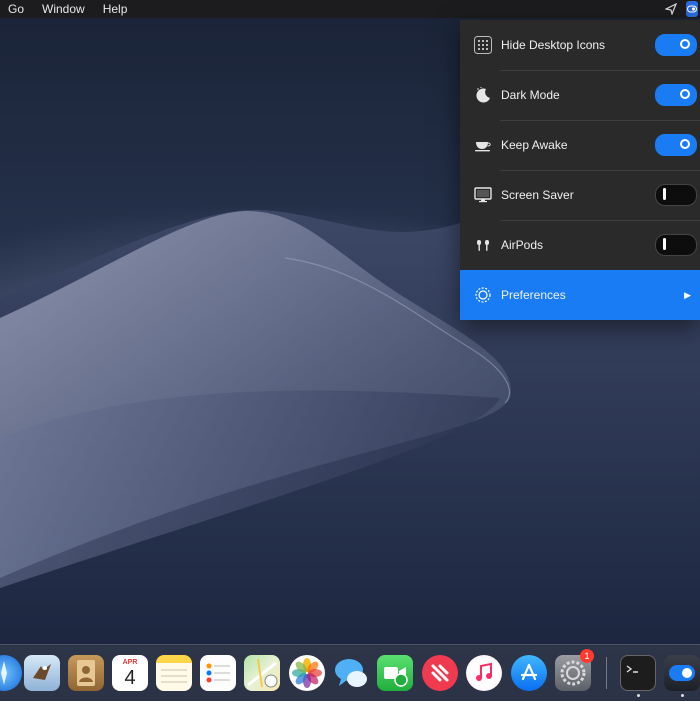 This screenshot has width=700, height=701. I want to click on row-dark-mode: Dark Mode, so click(580, 95).